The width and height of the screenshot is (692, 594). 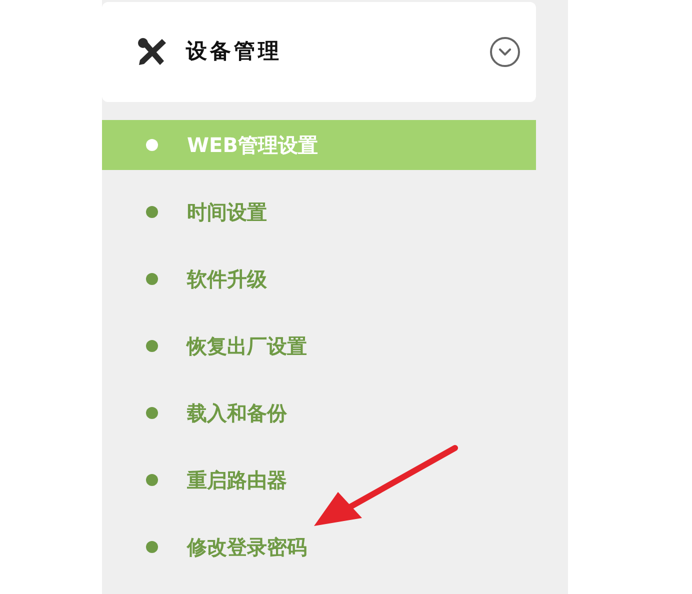 What do you see at coordinates (505, 52) in the screenshot?
I see `expand-toggle` at bounding box center [505, 52].